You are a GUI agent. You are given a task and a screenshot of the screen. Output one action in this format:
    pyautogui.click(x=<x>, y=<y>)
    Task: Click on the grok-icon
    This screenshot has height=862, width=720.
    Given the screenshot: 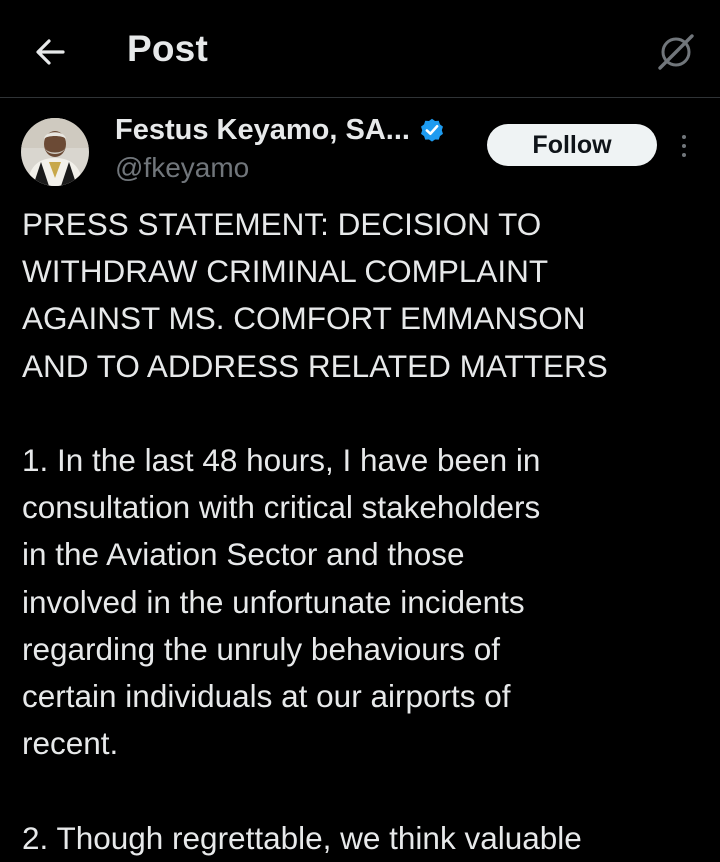 What is the action you would take?
    pyautogui.click(x=676, y=52)
    